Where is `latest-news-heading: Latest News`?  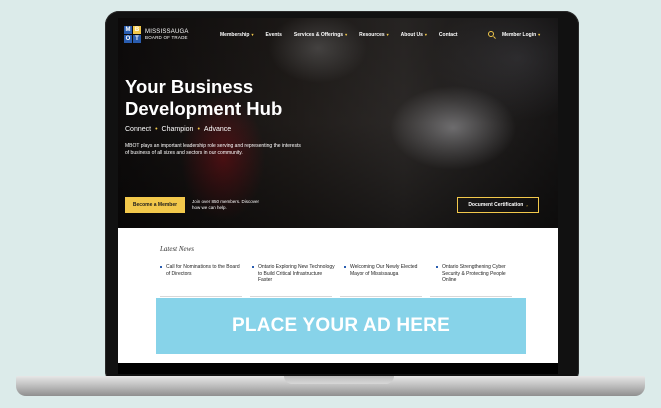 latest-news-heading: Latest News is located at coordinates (177, 249).